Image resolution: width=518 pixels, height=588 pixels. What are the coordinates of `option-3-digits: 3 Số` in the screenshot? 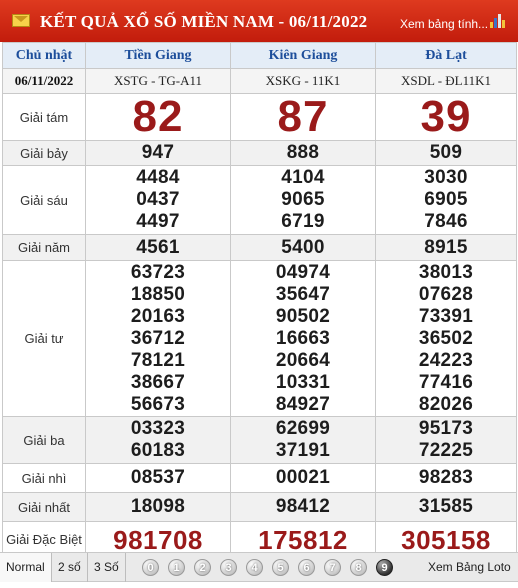 It's located at (107, 567).